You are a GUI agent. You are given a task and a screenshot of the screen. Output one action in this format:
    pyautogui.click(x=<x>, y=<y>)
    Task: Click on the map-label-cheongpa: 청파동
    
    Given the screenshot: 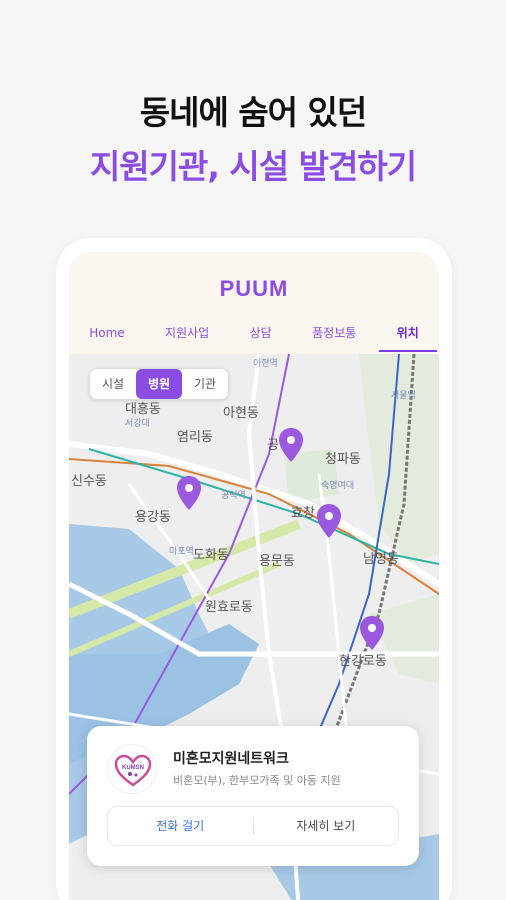 What is the action you would take?
    pyautogui.click(x=343, y=459)
    